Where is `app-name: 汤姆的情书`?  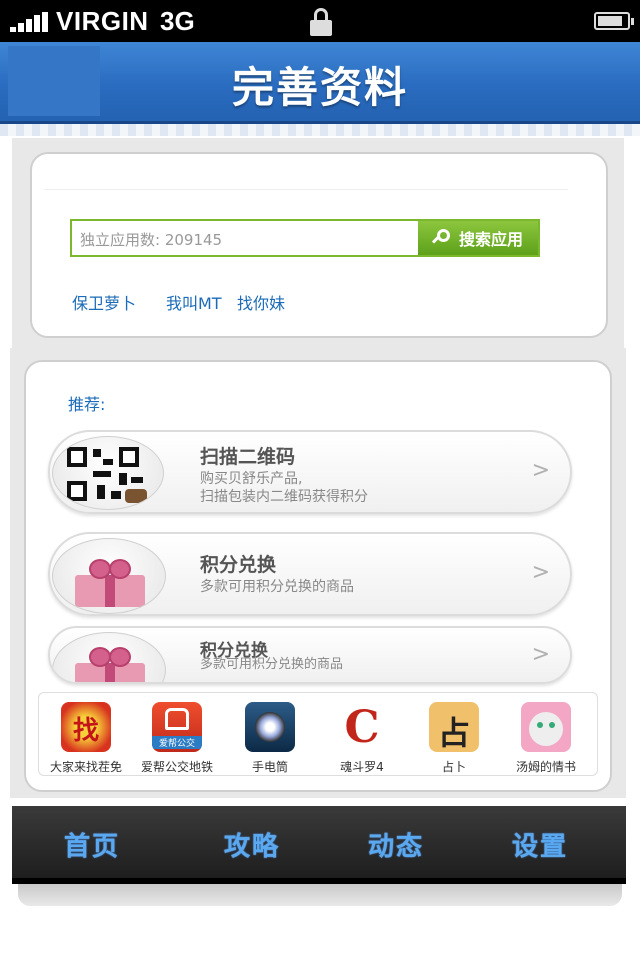 app-name: 汤姆的情书 is located at coordinates (545, 767).